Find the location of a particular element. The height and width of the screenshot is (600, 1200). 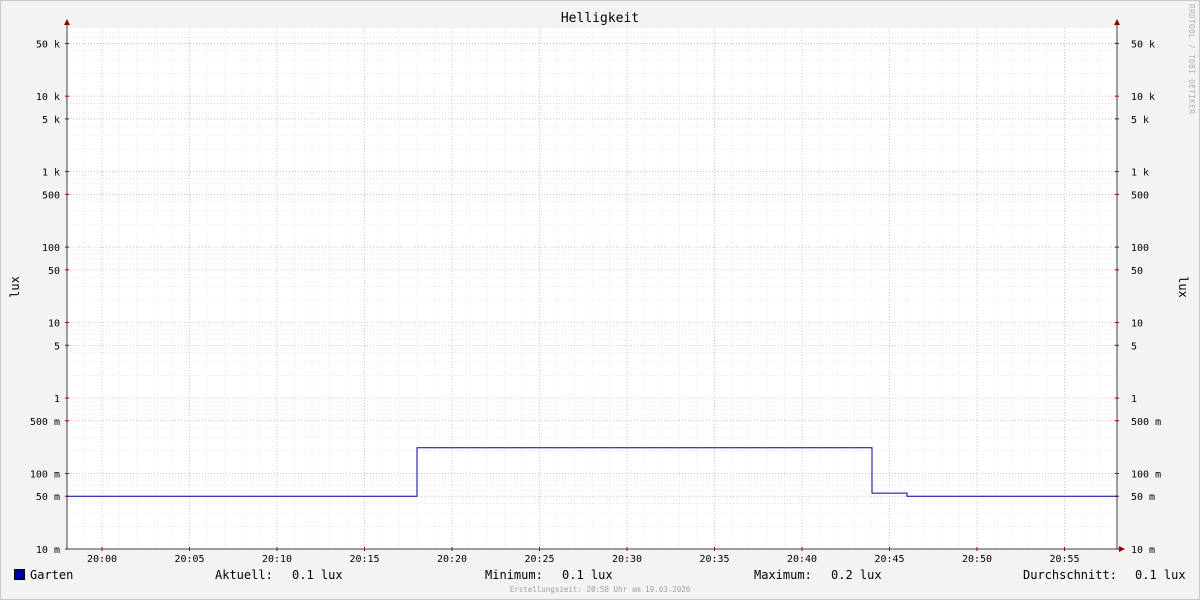

y-tick-label-left: 500 is located at coordinates (51, 195).